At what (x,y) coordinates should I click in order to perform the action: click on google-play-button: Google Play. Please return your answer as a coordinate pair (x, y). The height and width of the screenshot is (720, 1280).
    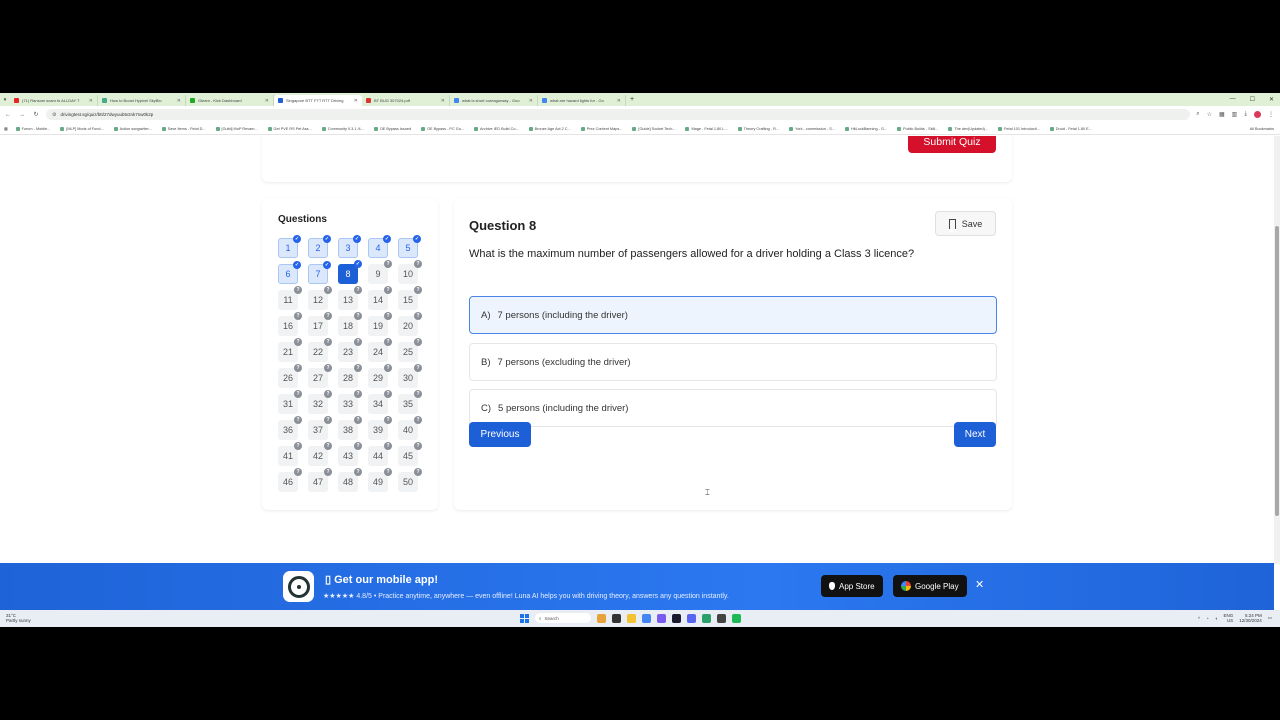
    Looking at the image, I should click on (930, 586).